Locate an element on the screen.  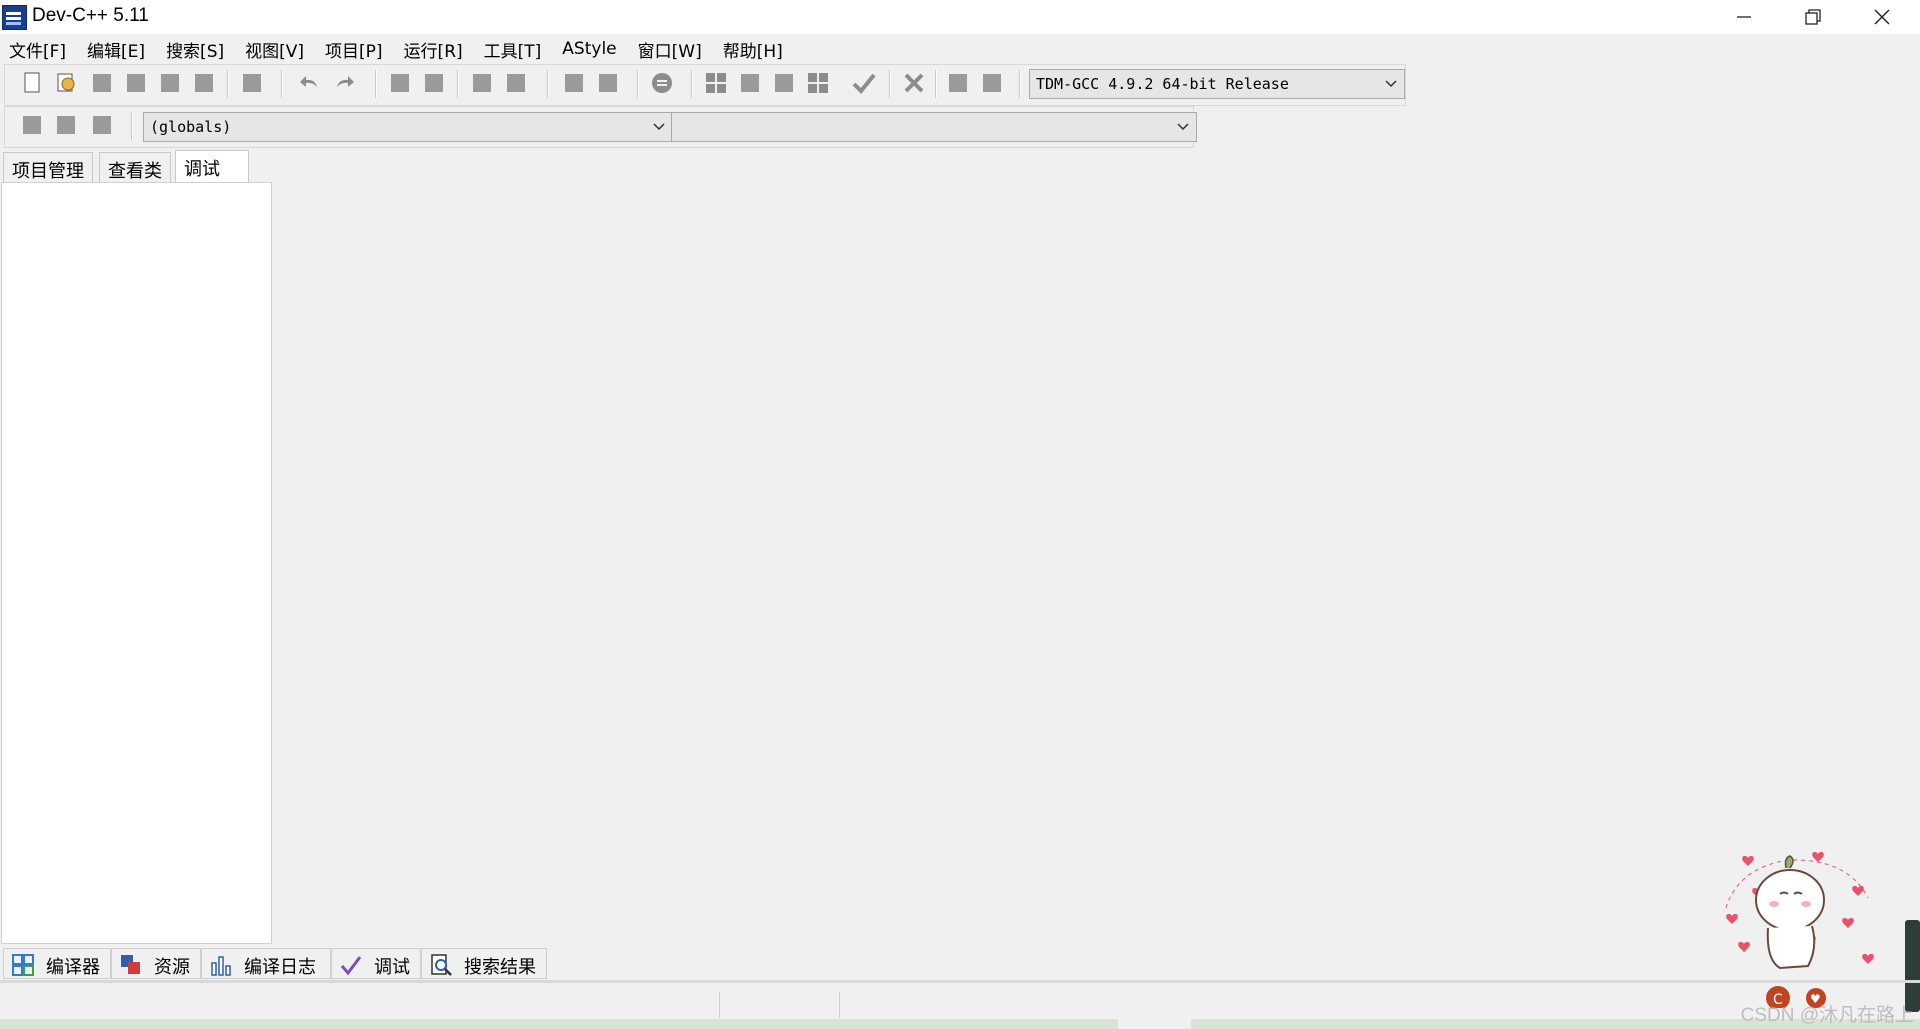
open-file-icon is located at coordinates (66, 82).